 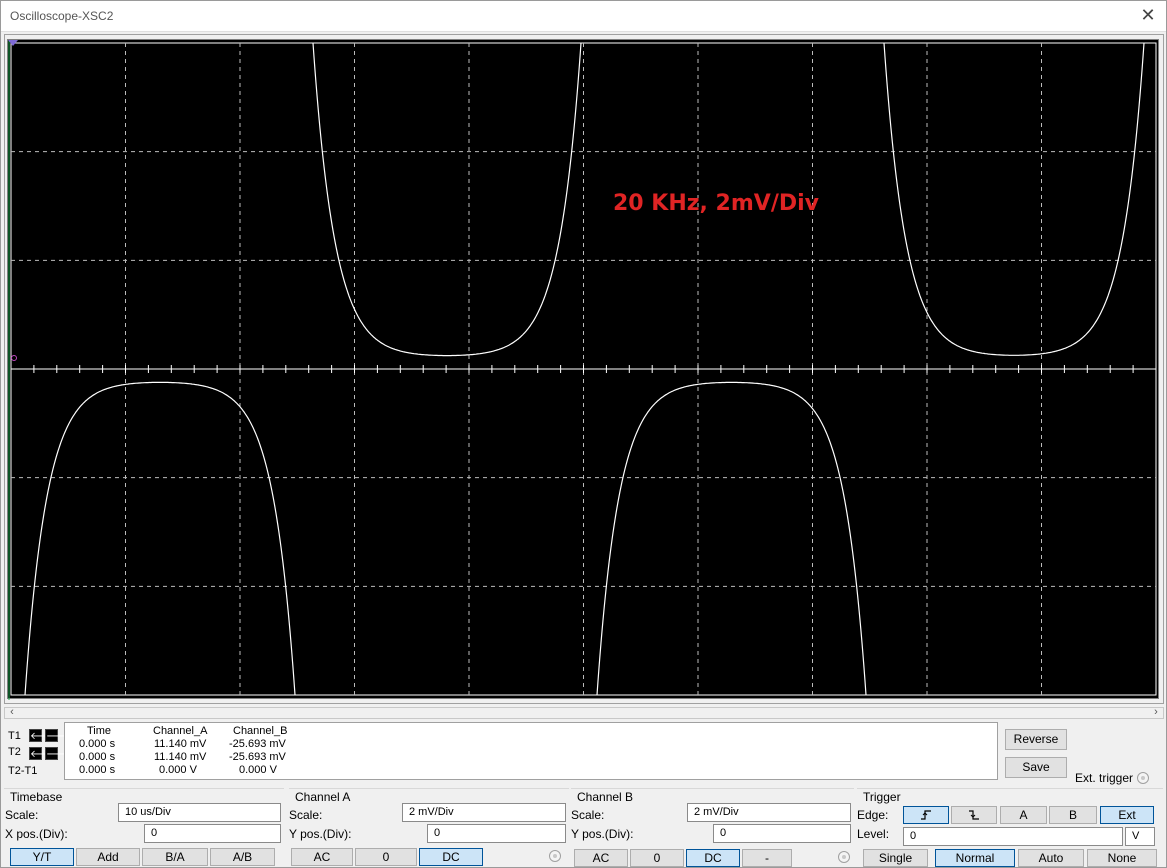 What do you see at coordinates (1013, 836) in the screenshot?
I see `trigger-level-field: 0` at bounding box center [1013, 836].